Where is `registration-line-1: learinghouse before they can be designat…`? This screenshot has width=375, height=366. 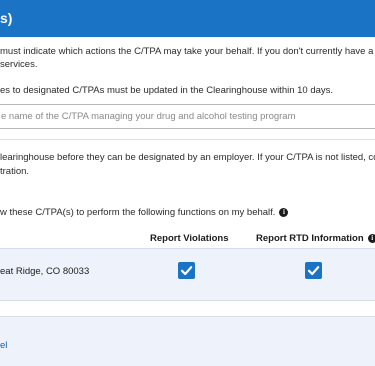
registration-line-1: learinghouse before they can be designat… is located at coordinates (187, 157).